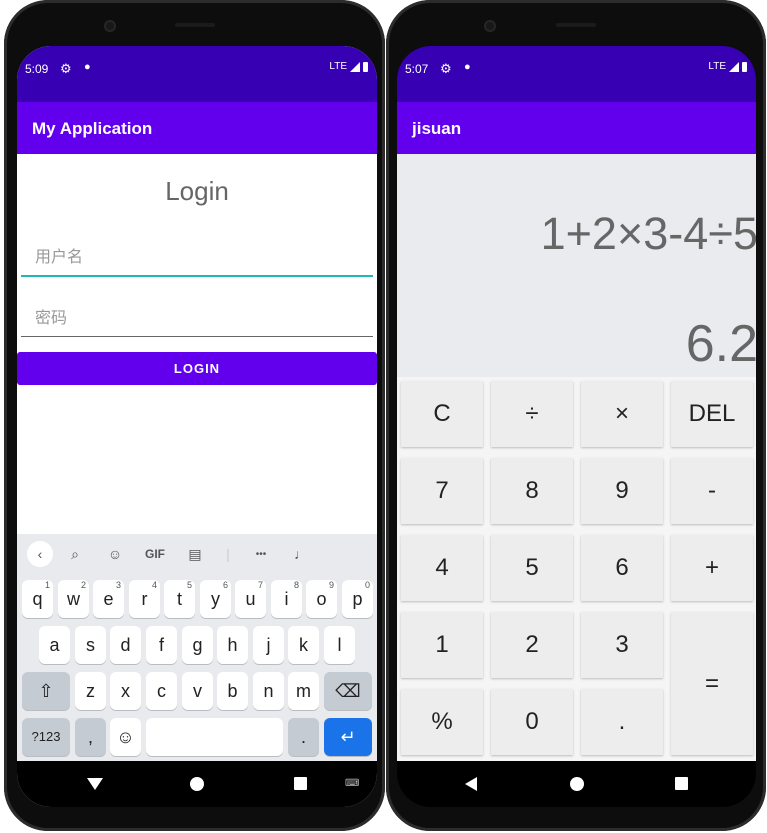  Describe the element at coordinates (622, 491) in the screenshot. I see `digit-9-button: 9` at that location.